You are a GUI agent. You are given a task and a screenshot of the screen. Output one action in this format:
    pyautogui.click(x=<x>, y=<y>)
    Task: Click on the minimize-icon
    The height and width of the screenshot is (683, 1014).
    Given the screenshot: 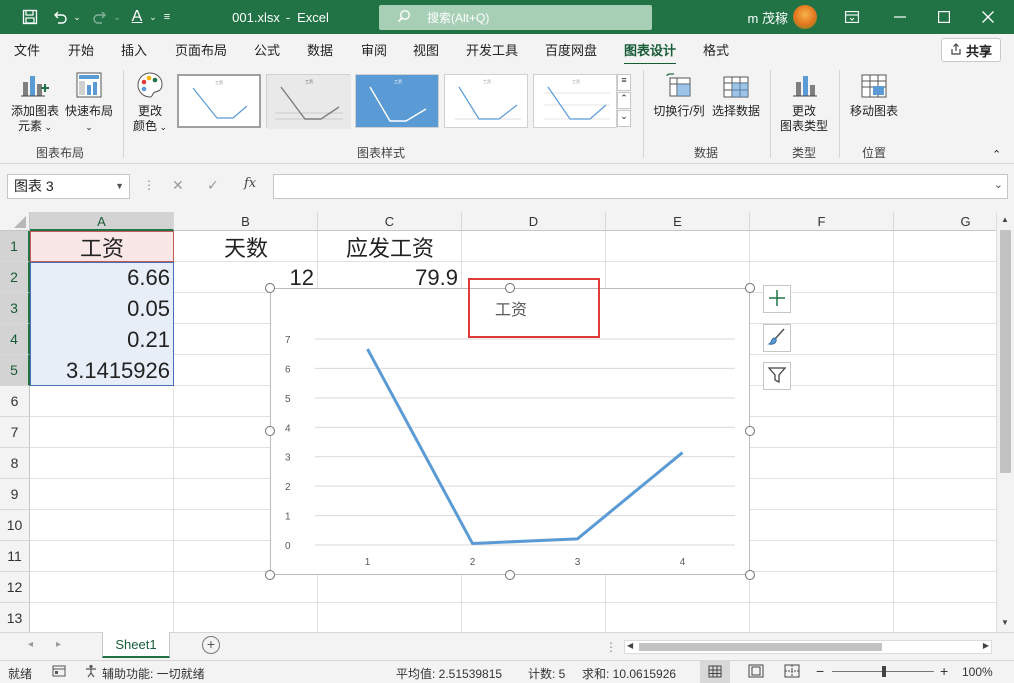 What is the action you would take?
    pyautogui.click(x=900, y=17)
    